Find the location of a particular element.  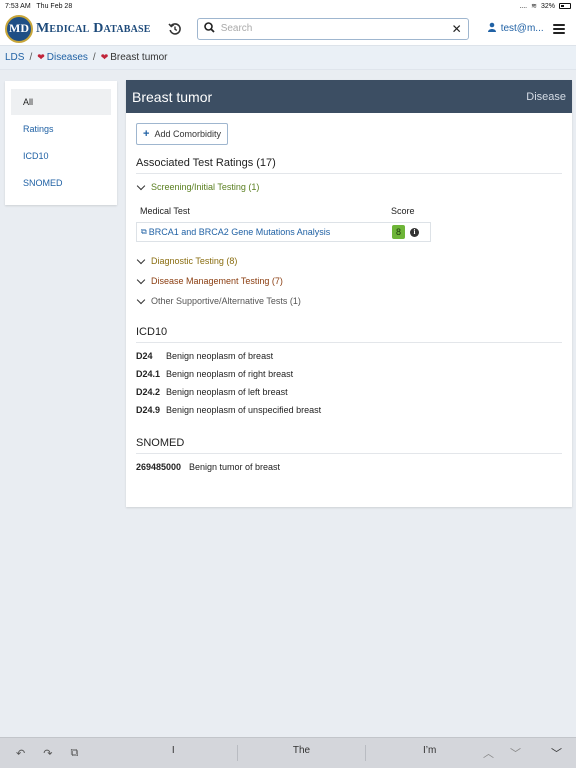

battery-icon is located at coordinates (565, 6).